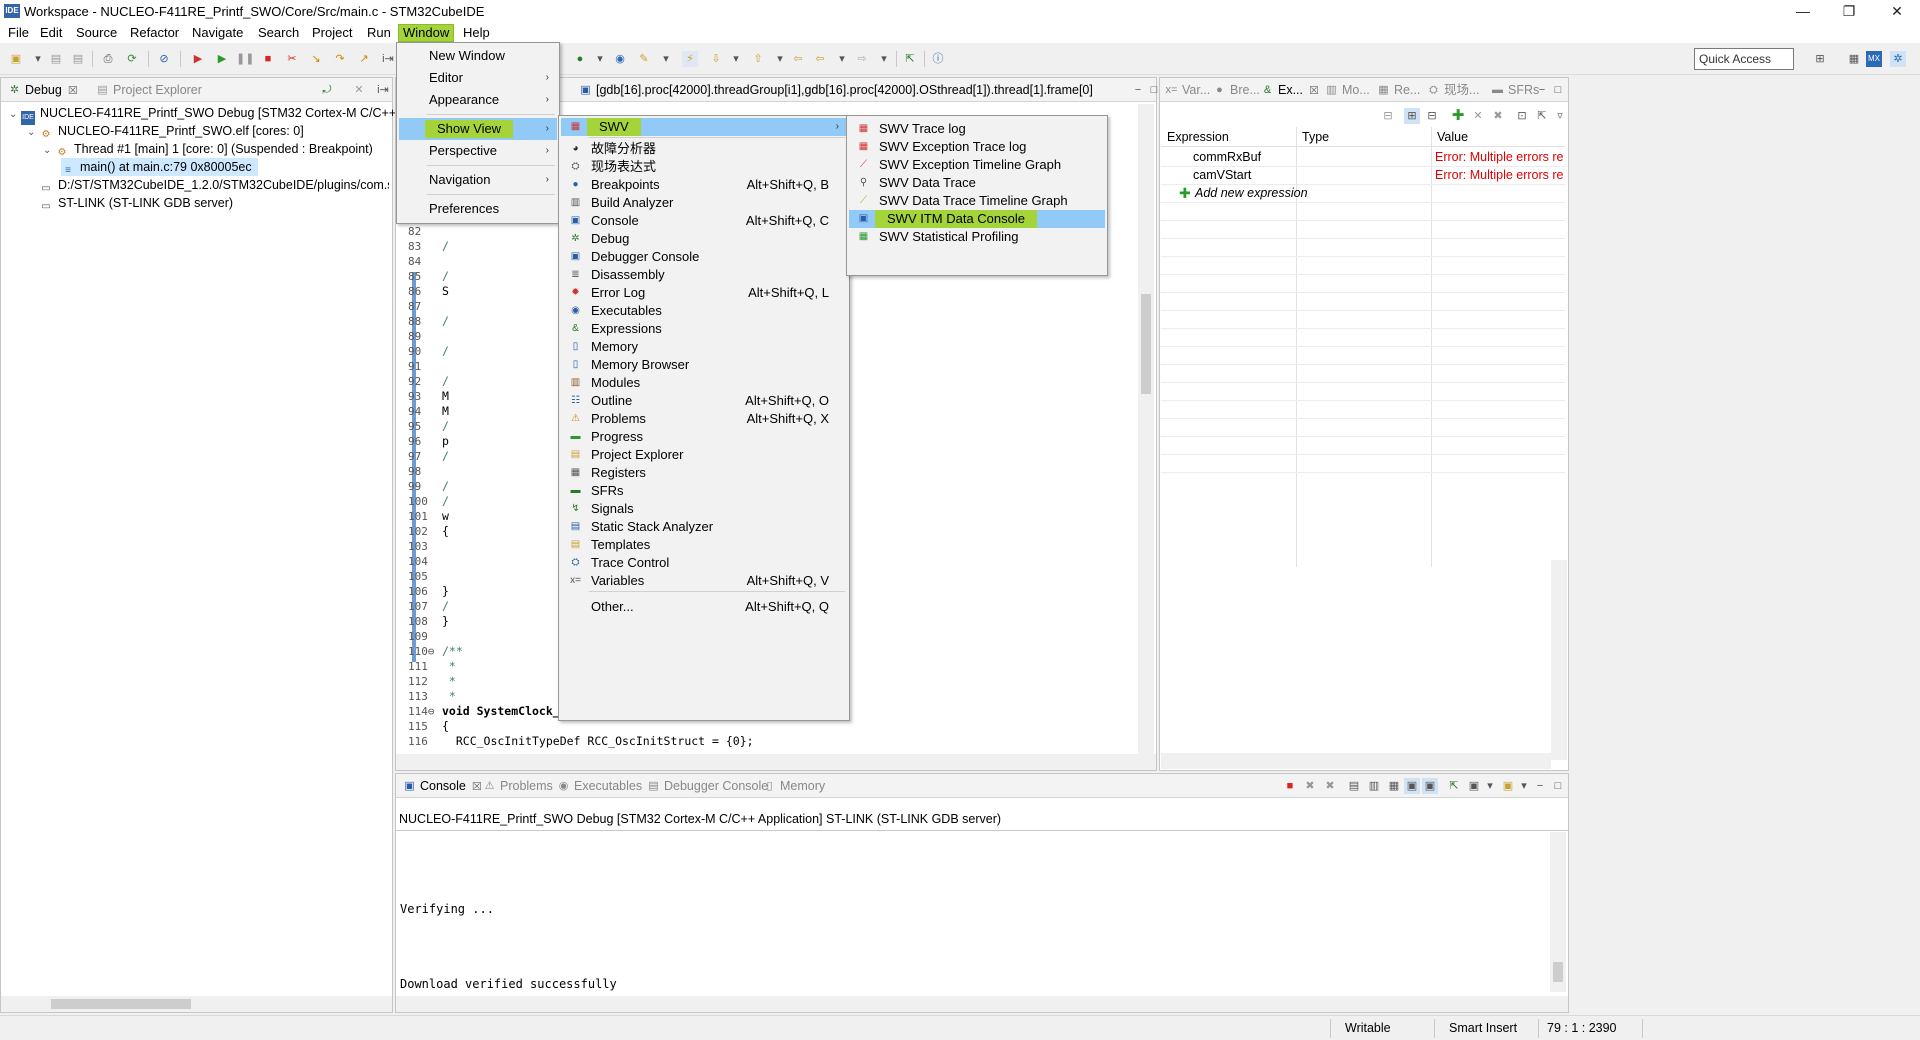 The width and height of the screenshot is (1920, 1040). I want to click on editor-horizontal-scrollbar, so click(776, 762).